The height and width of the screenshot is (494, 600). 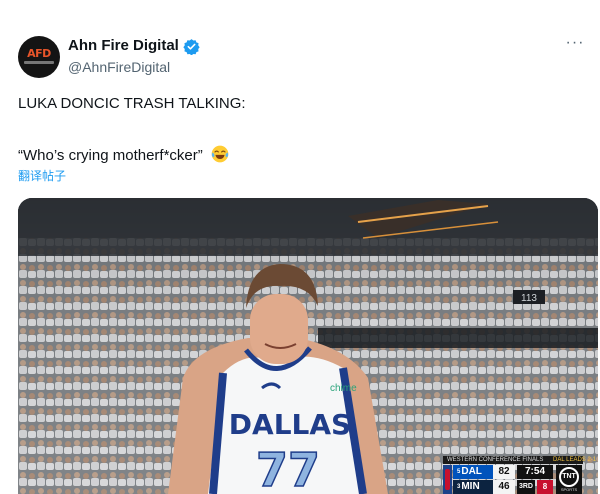 What do you see at coordinates (42, 176) in the screenshot?
I see `translate-post-link: 翻译帖子` at bounding box center [42, 176].